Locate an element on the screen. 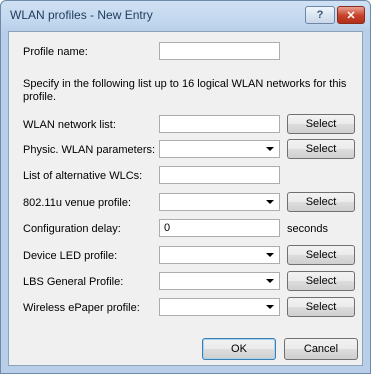 The width and height of the screenshot is (371, 374). help-button: ? is located at coordinates (320, 15).